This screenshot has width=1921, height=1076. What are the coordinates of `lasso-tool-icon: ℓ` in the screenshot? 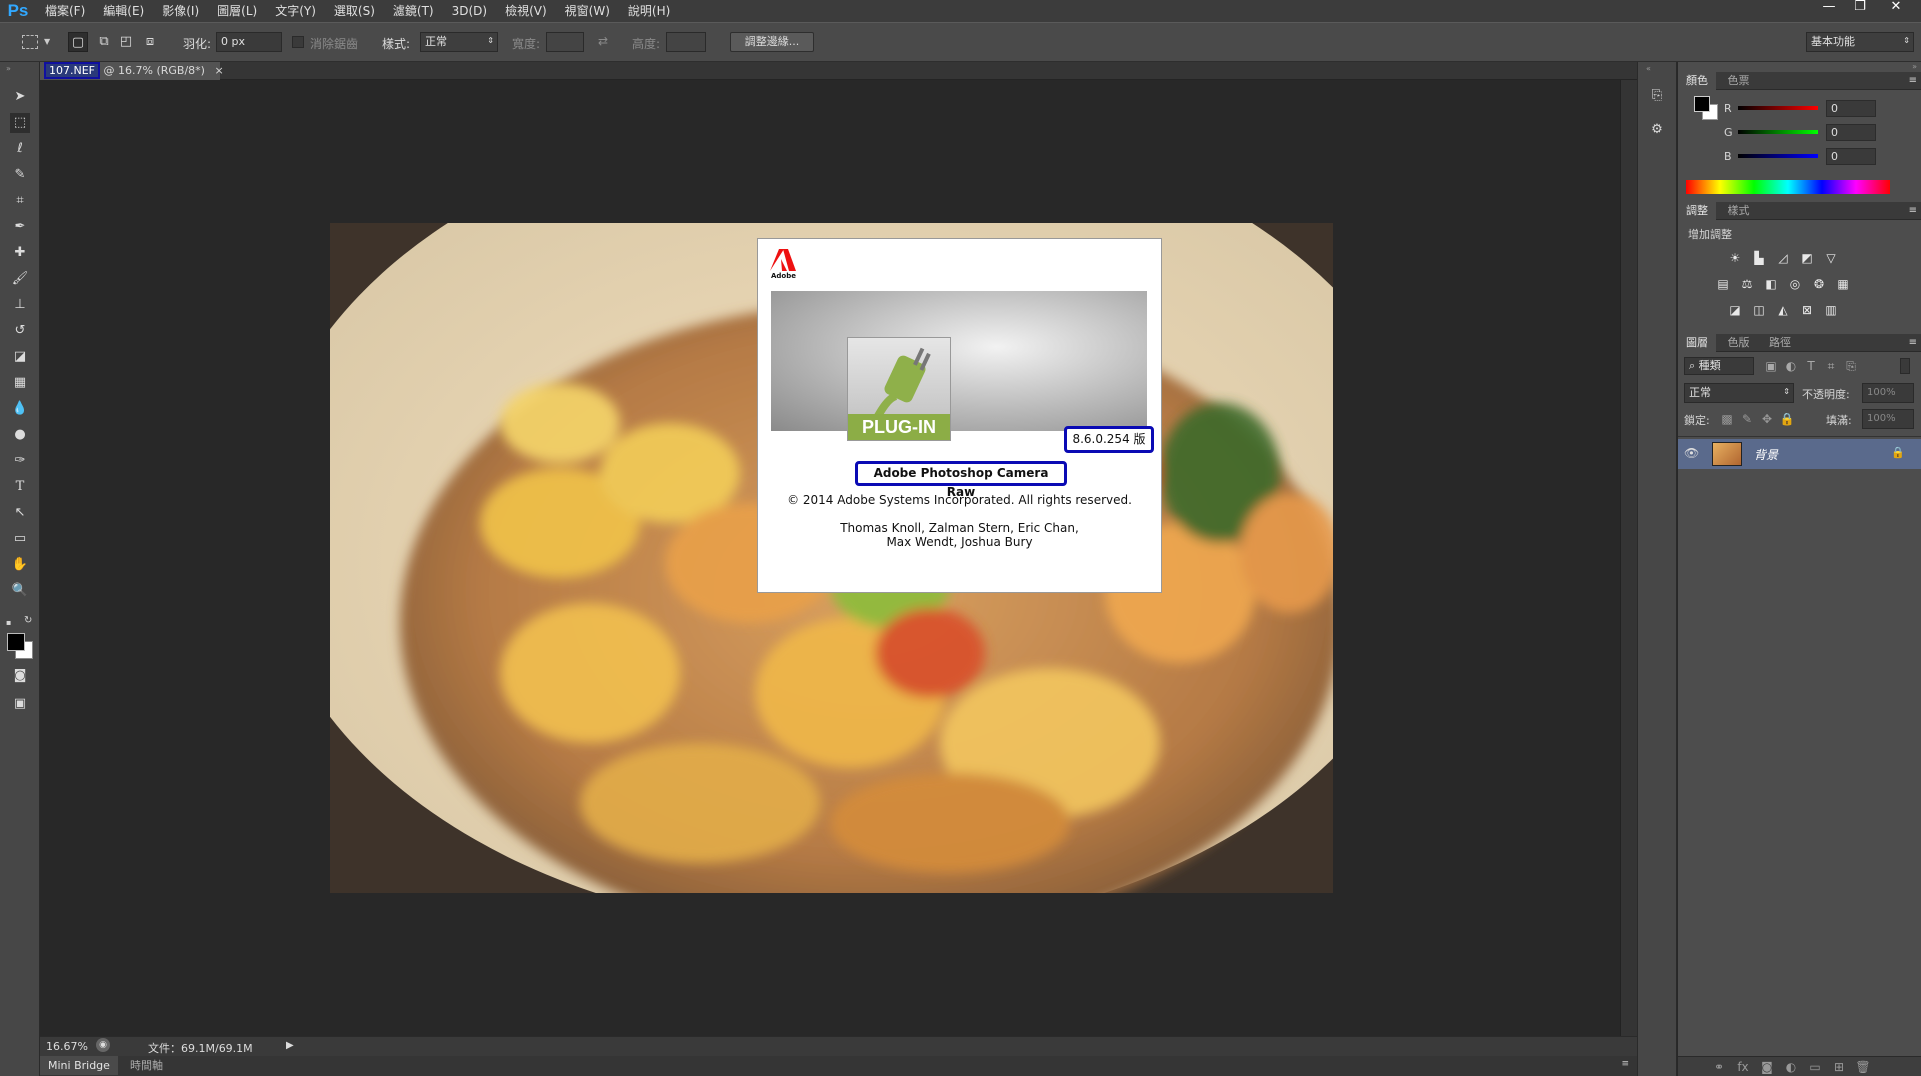 It's located at (20, 149).